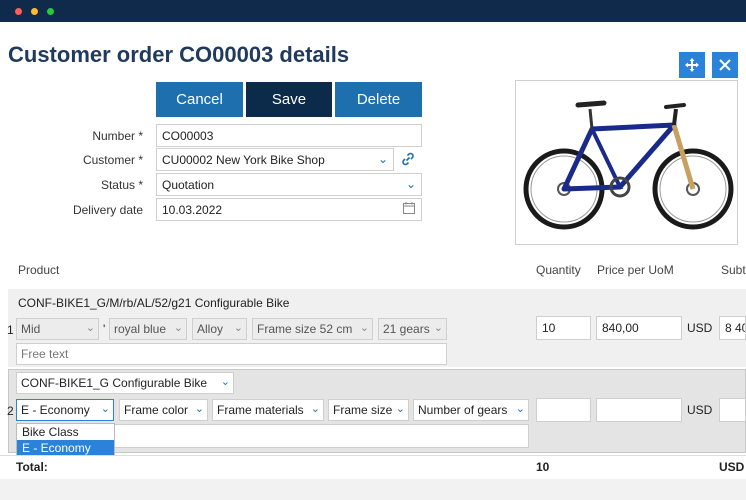 The image size is (746, 500). What do you see at coordinates (32, 467) in the screenshot?
I see `total-label: Total:` at bounding box center [32, 467].